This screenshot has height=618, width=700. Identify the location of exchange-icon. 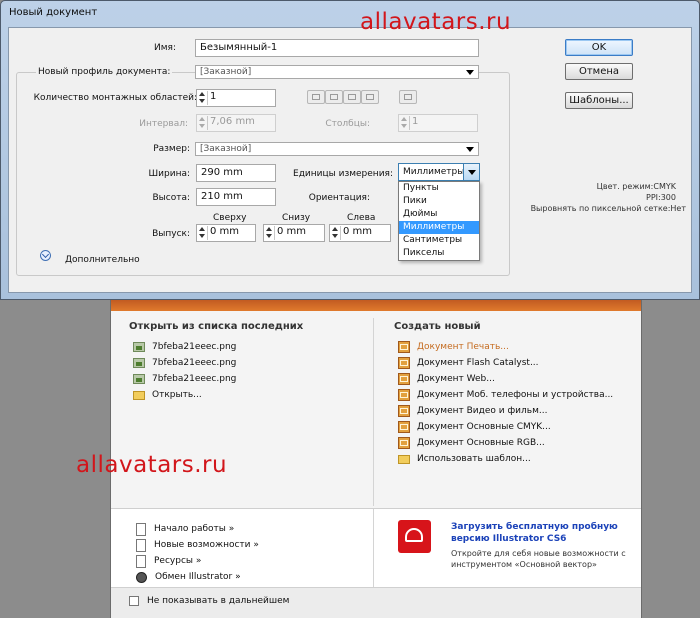
(141, 577).